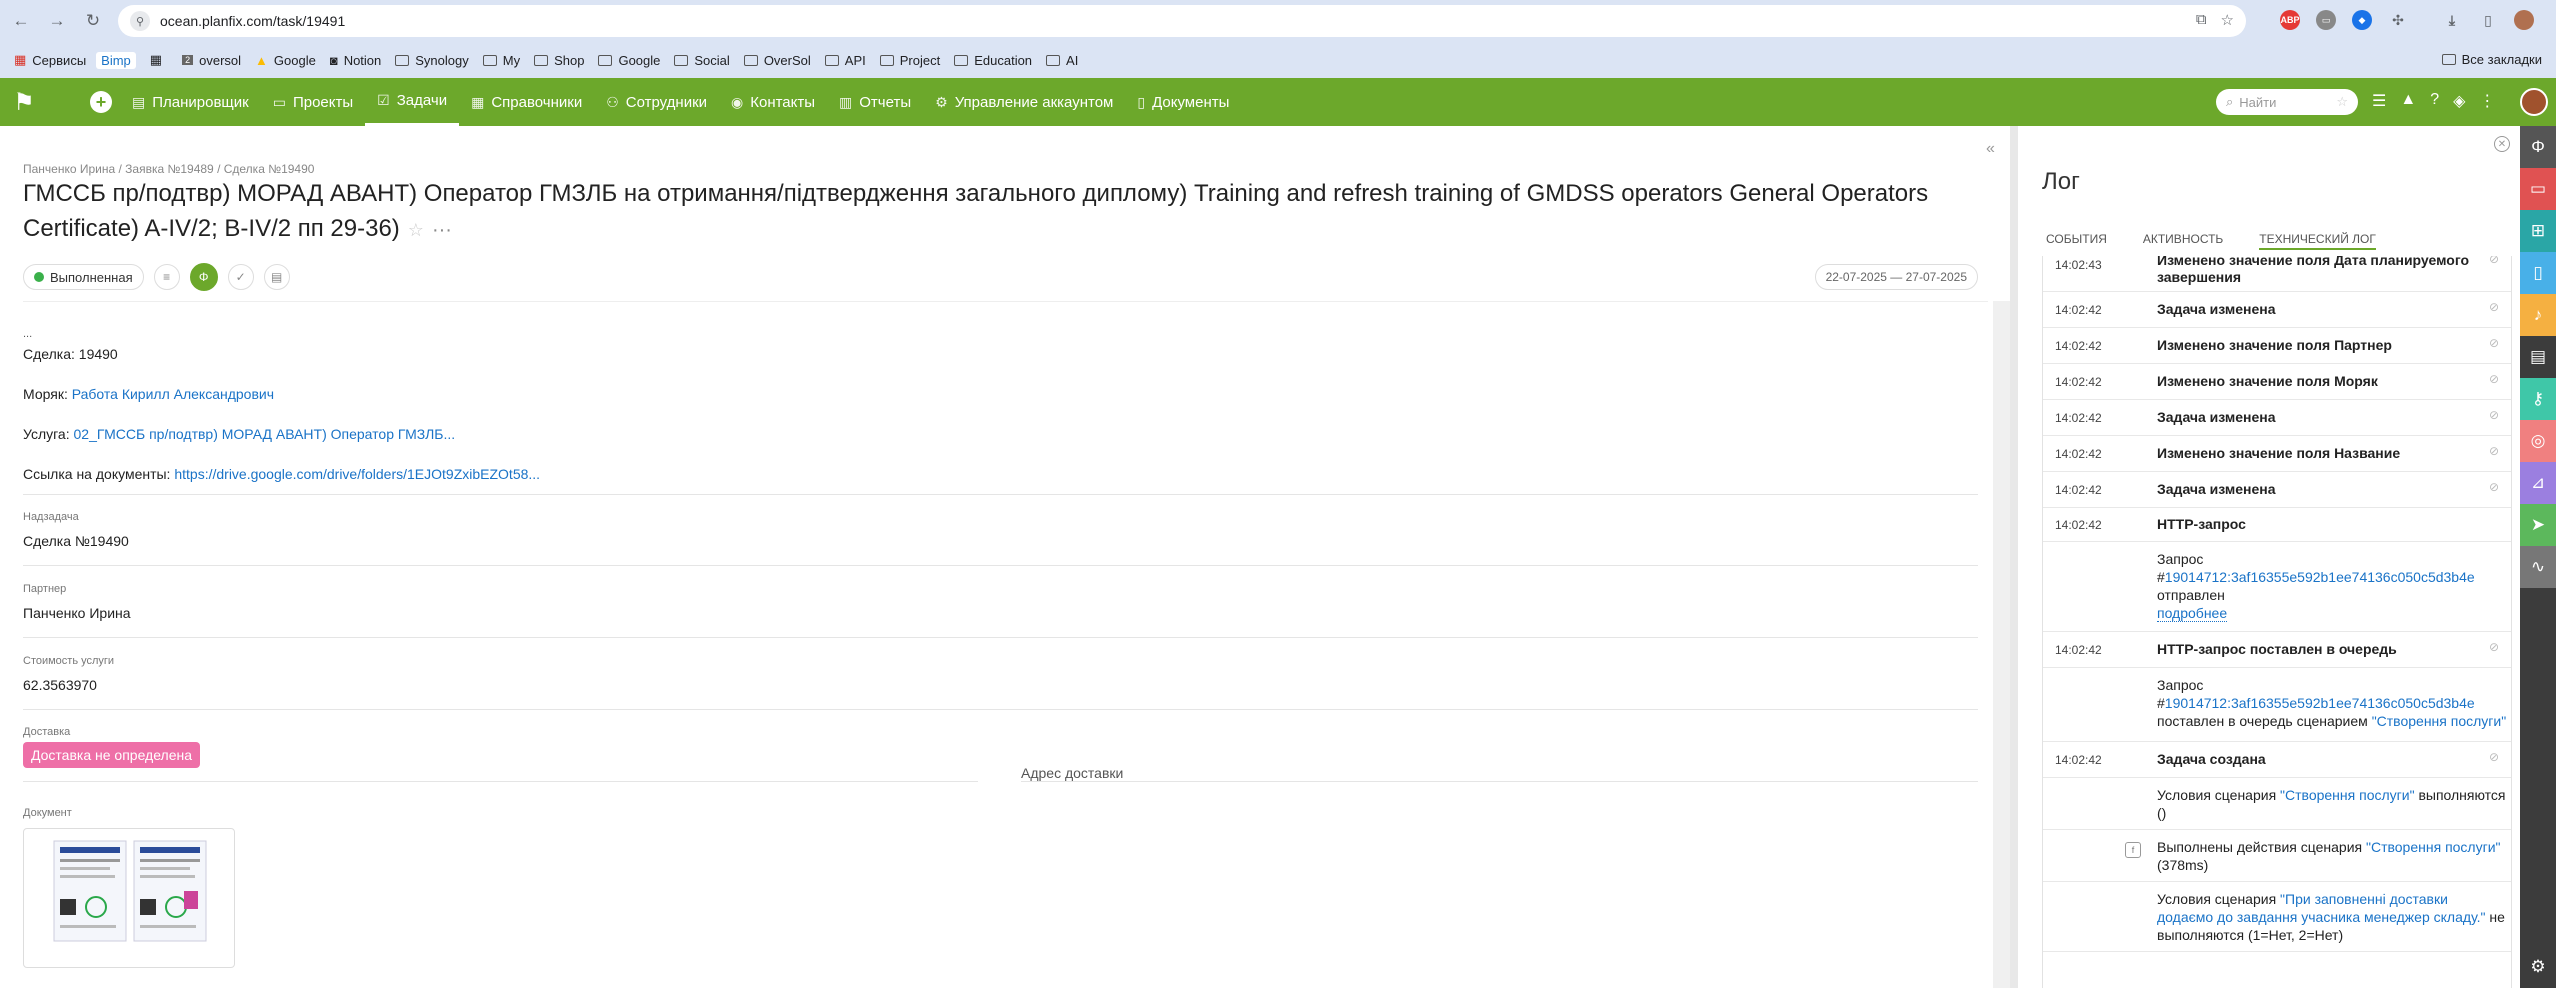  Describe the element at coordinates (1182, 21) in the screenshot. I see `address-bar: ⚲ ocean.planfix.com/task/19491 ⧉ ☆` at that location.